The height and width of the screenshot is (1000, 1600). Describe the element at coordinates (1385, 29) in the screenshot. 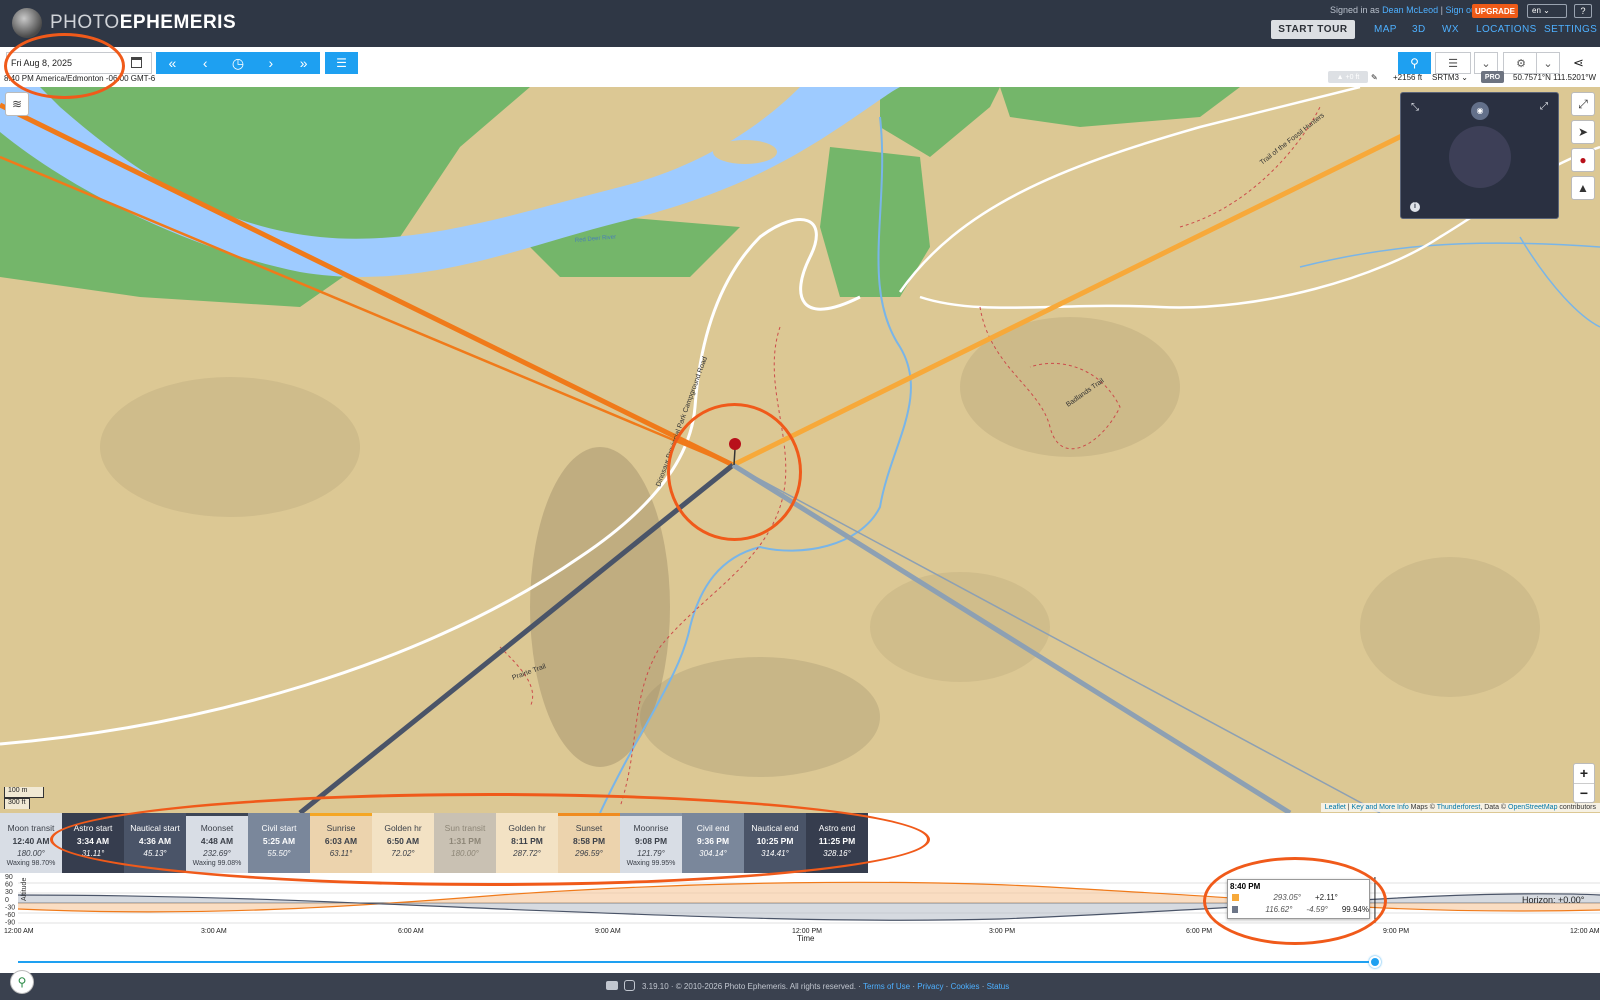

I see `nav-map: MAP` at that location.